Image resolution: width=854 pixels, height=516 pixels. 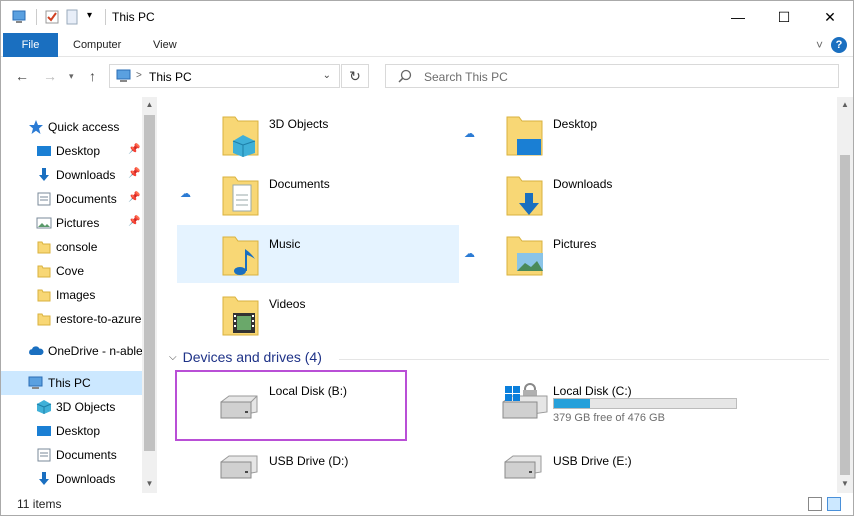 What do you see at coordinates (525, 136) in the screenshot?
I see `desktop-folder-icon` at bounding box center [525, 136].